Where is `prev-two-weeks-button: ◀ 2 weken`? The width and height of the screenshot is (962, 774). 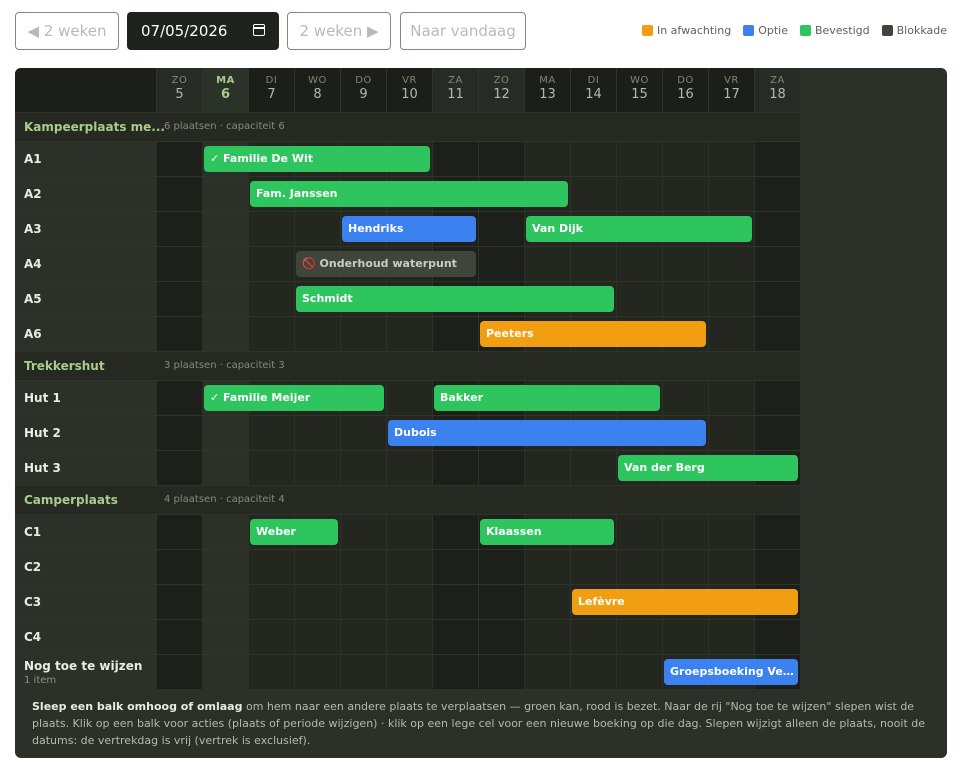 prev-two-weeks-button: ◀ 2 weken is located at coordinates (67, 31).